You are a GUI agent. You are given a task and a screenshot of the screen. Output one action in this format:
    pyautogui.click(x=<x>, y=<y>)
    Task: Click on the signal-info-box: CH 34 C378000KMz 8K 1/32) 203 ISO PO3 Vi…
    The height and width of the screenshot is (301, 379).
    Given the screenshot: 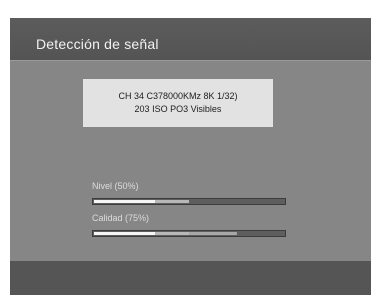 What is the action you would take?
    pyautogui.click(x=178, y=103)
    